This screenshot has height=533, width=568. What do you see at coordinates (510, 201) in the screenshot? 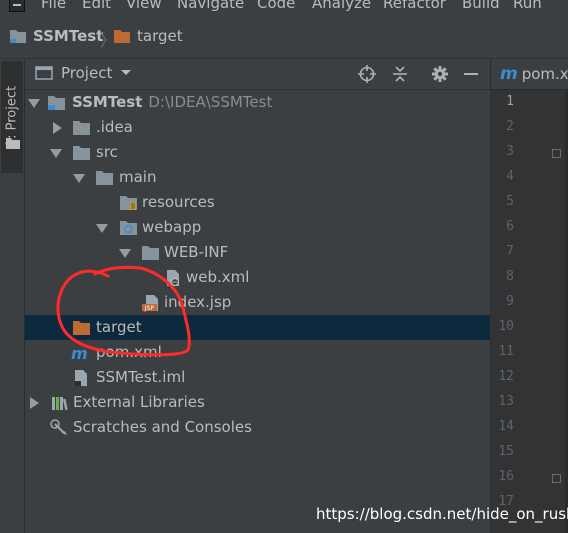
I see `line-number: 5` at bounding box center [510, 201].